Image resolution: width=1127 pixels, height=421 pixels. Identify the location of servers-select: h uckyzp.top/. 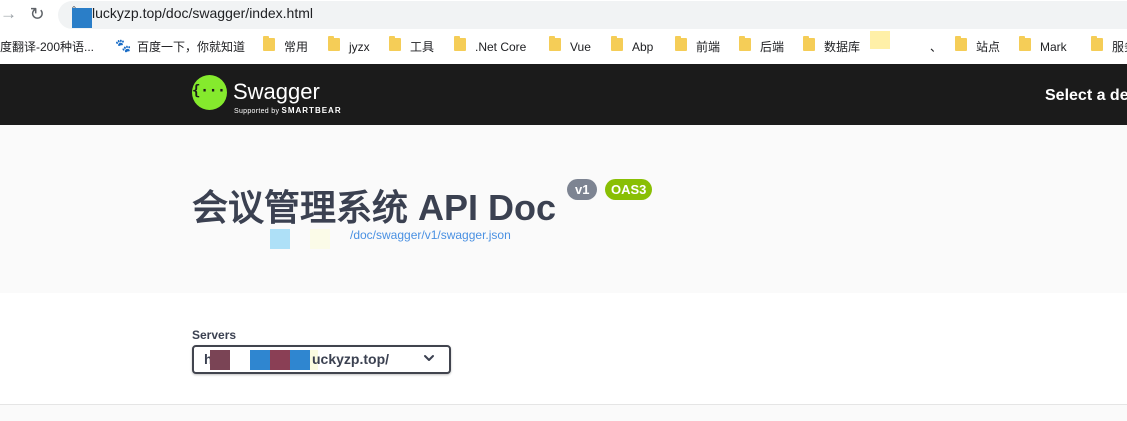
(321, 359).